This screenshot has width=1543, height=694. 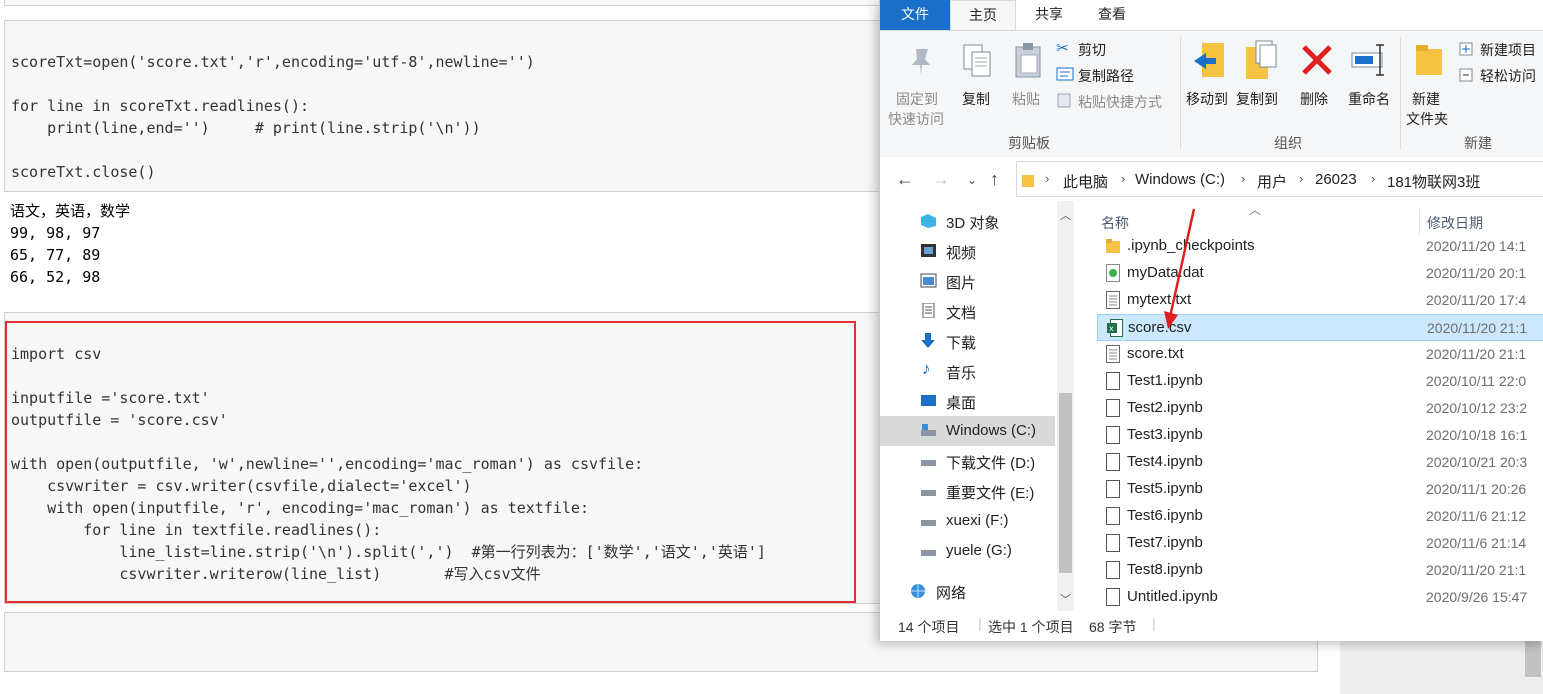 What do you see at coordinates (967, 551) in the screenshot?
I see `nav-item-drive-g: yuele (G:)` at bounding box center [967, 551].